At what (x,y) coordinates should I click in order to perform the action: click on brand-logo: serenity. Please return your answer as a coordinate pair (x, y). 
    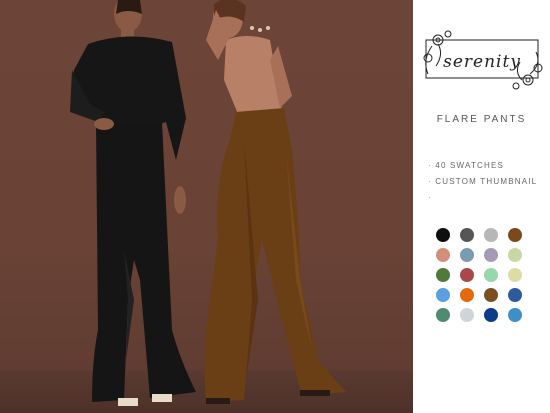
    Looking at the image, I should click on (482, 61).